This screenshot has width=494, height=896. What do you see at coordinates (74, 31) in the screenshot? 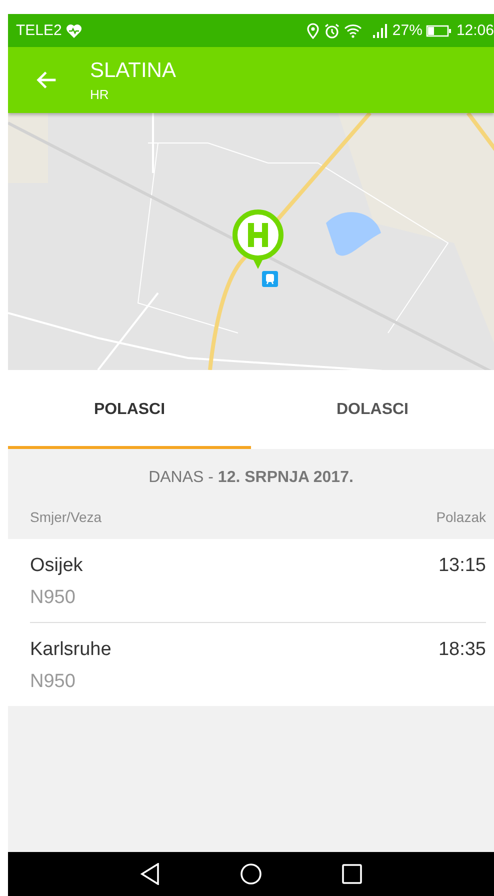
I see `heart-icon` at bounding box center [74, 31].